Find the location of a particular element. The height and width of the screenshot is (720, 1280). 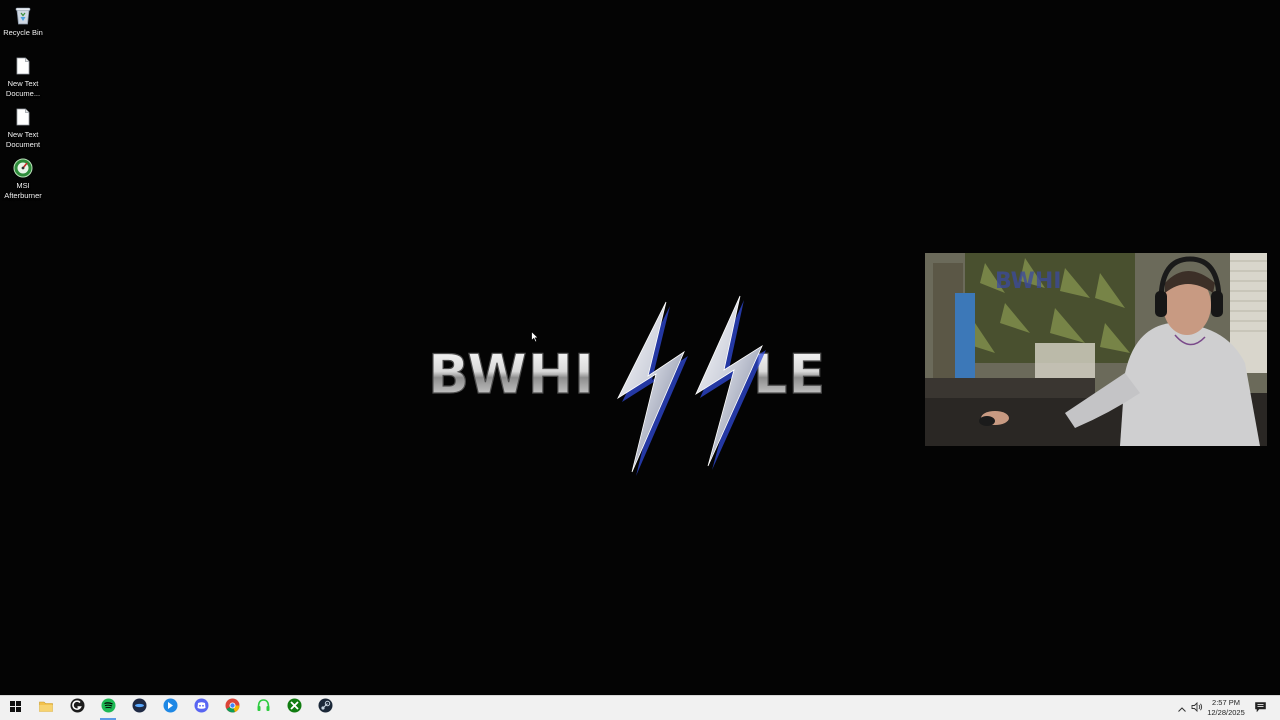

taskbar-headset-app is located at coordinates (263, 708).